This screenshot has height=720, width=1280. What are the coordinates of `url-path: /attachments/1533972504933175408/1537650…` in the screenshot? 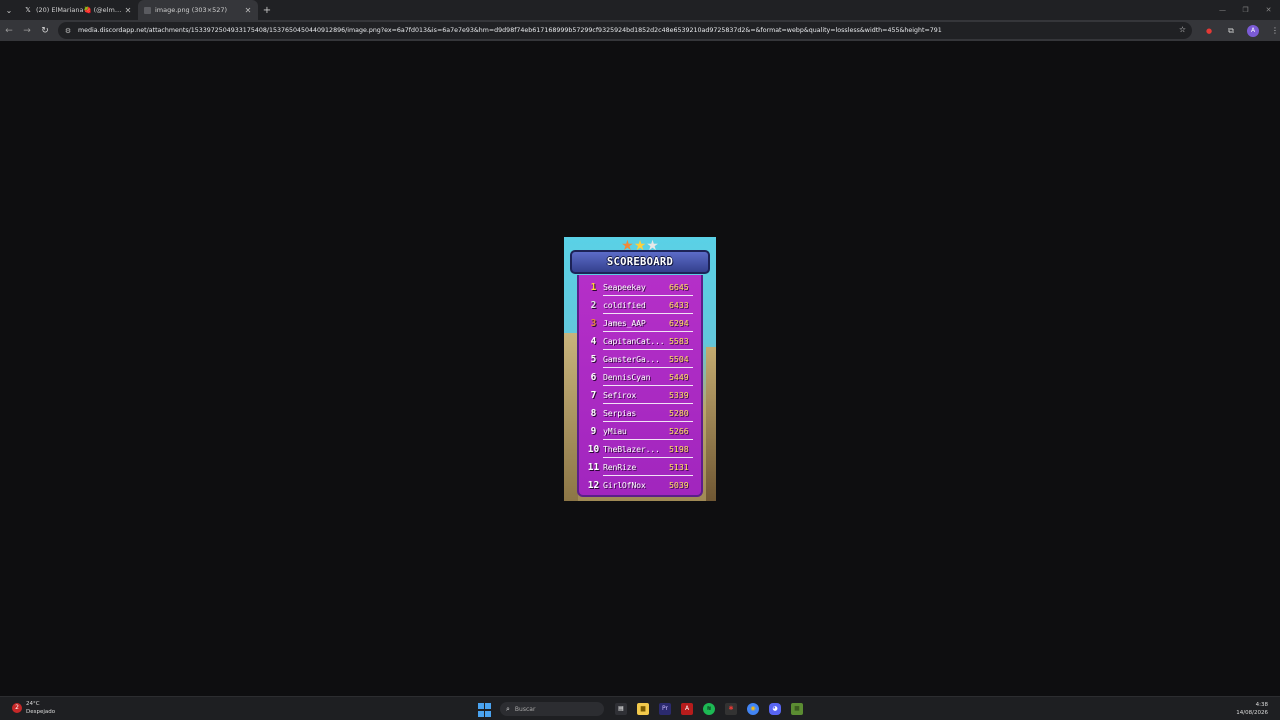 It's located at (544, 30).